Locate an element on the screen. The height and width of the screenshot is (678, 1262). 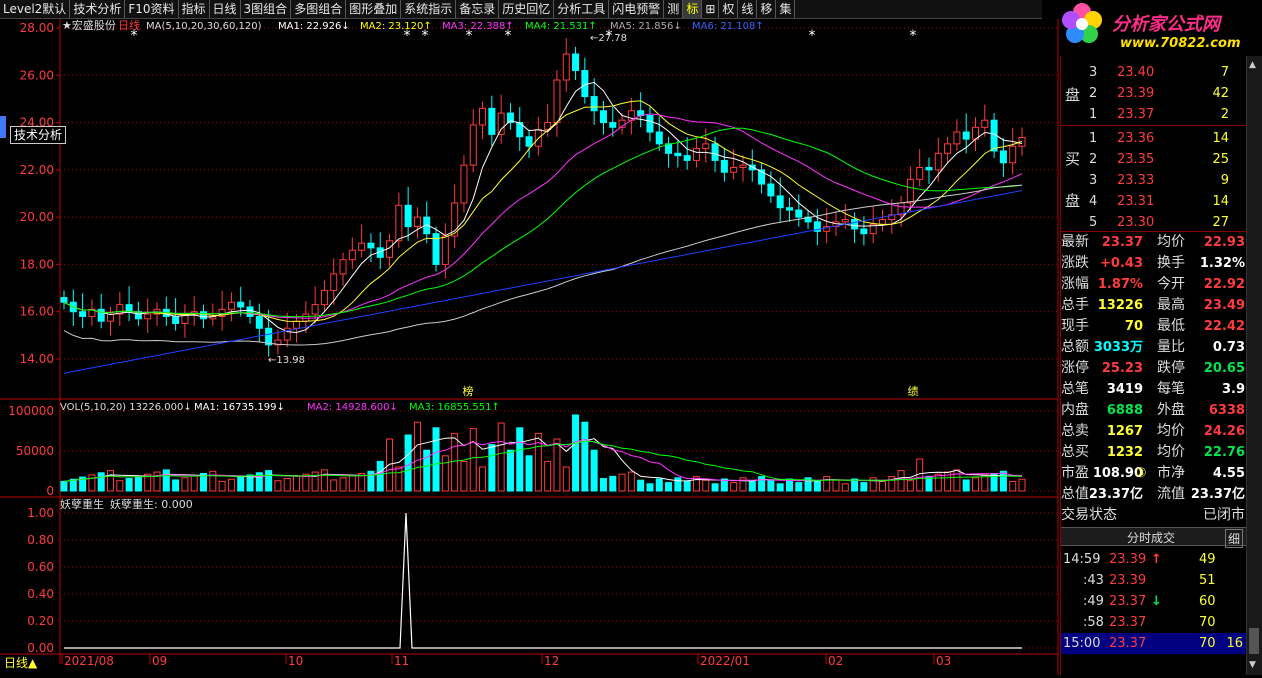
vertical-scrollbar: ▲ ▼ is located at coordinates (1254, 365).